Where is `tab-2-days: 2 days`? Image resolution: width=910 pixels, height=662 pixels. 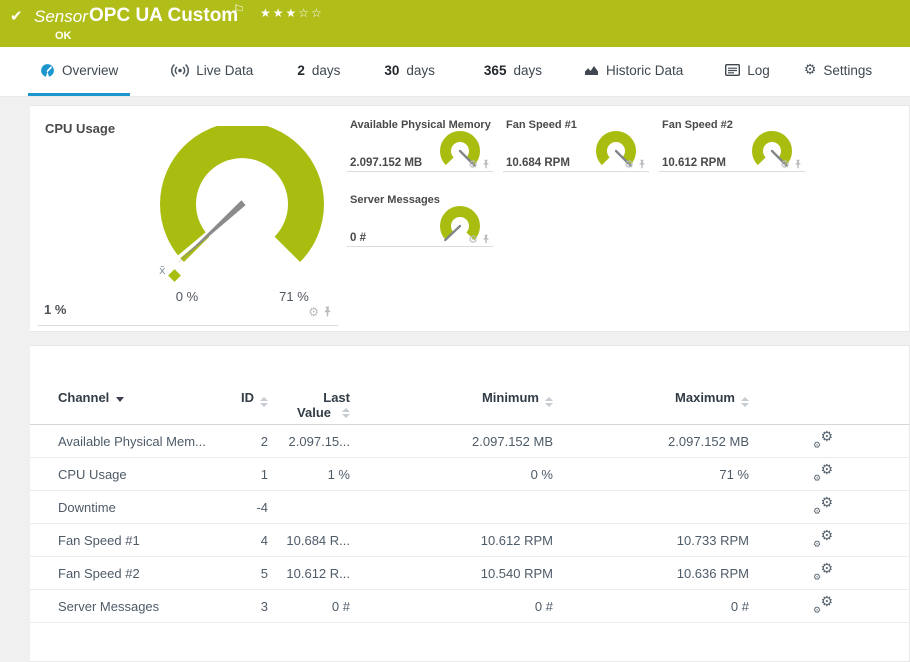
tab-2-days: 2 days is located at coordinates (318, 71).